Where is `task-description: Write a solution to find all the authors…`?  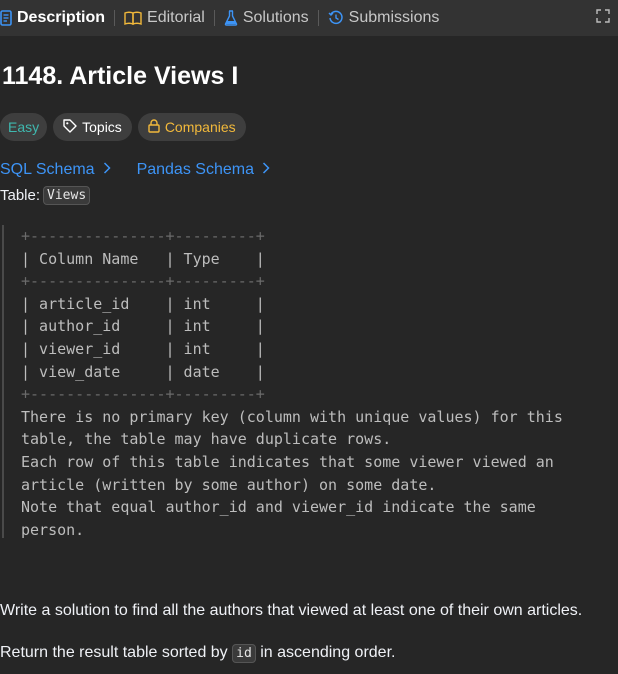 task-description: Write a solution to find all the authors… is located at coordinates (291, 610).